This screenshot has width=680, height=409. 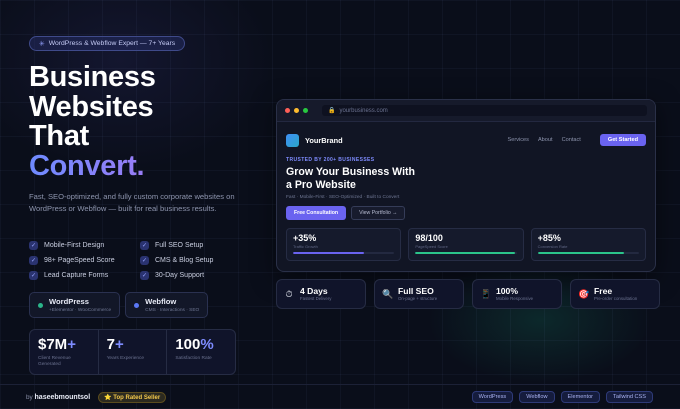 I want to click on feature-item: ✓ 98+ PageSpeed Score, so click(x=78, y=260).